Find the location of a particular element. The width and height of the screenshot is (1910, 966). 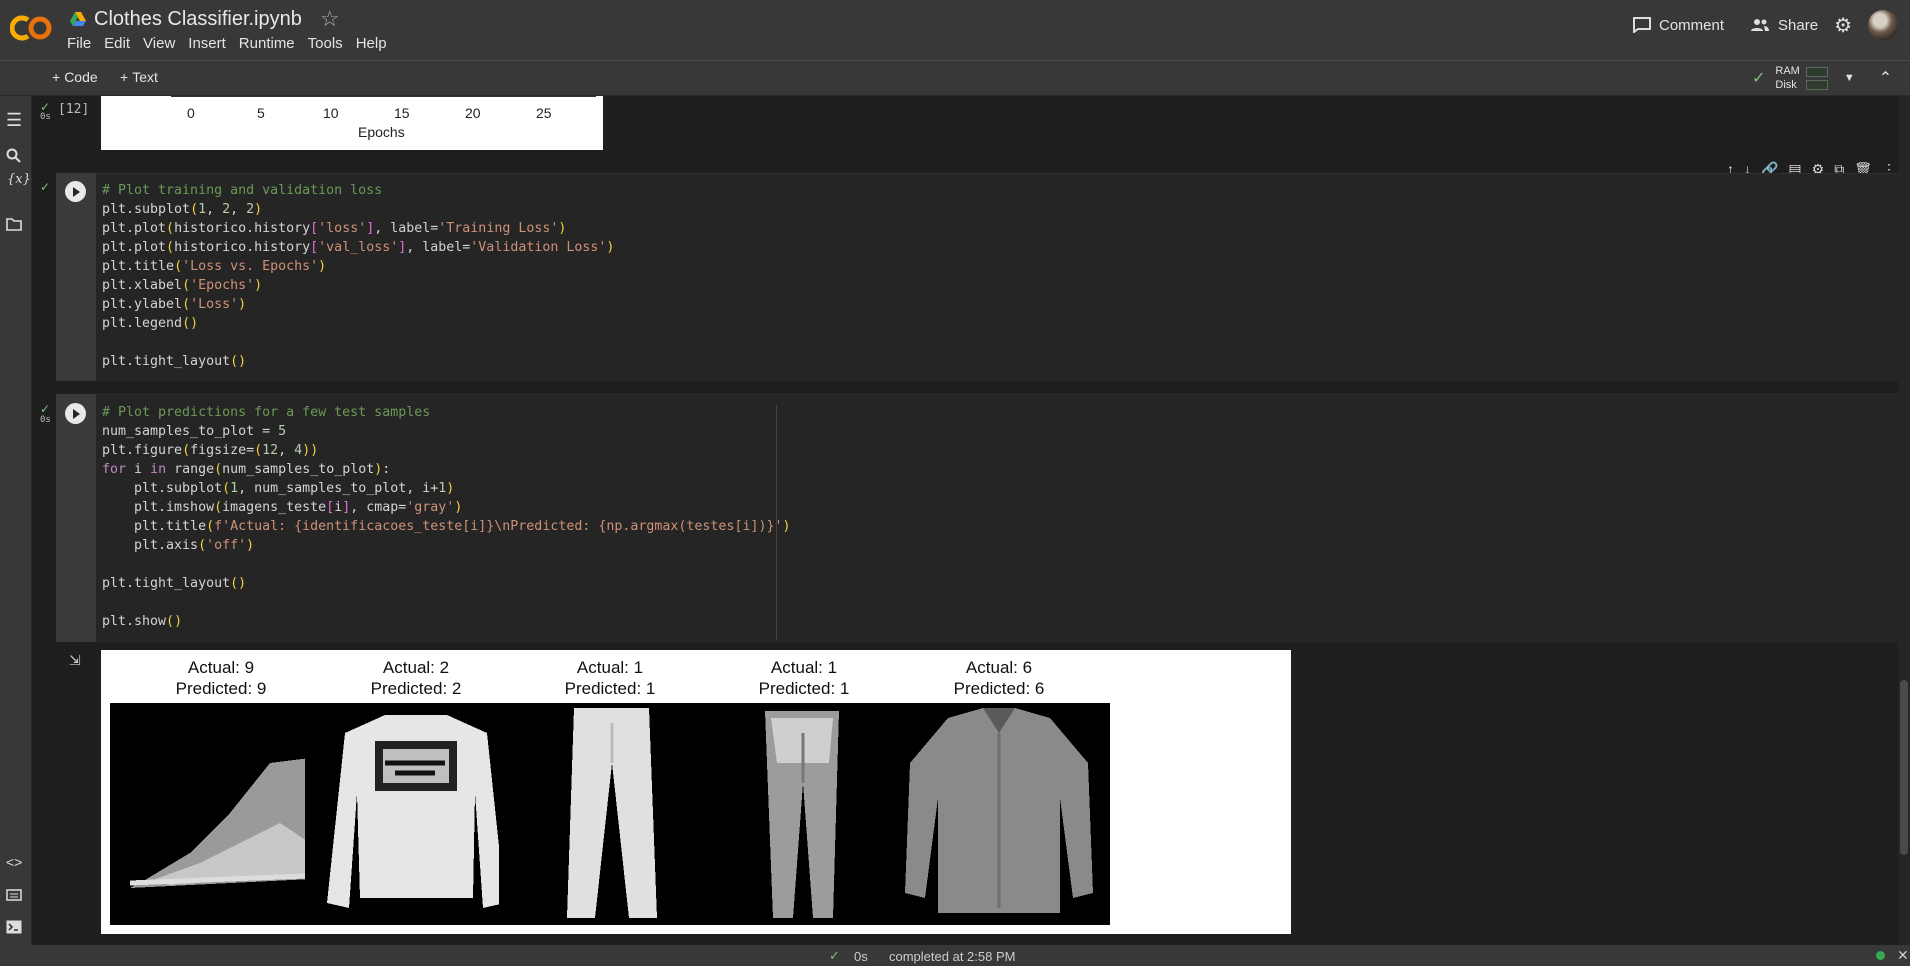

add-code-button: + Code is located at coordinates (75, 77).